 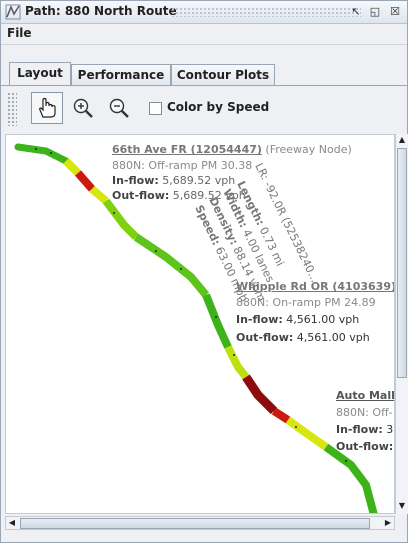 I want to click on toolbar: Color by Speed, so click(x=205, y=109).